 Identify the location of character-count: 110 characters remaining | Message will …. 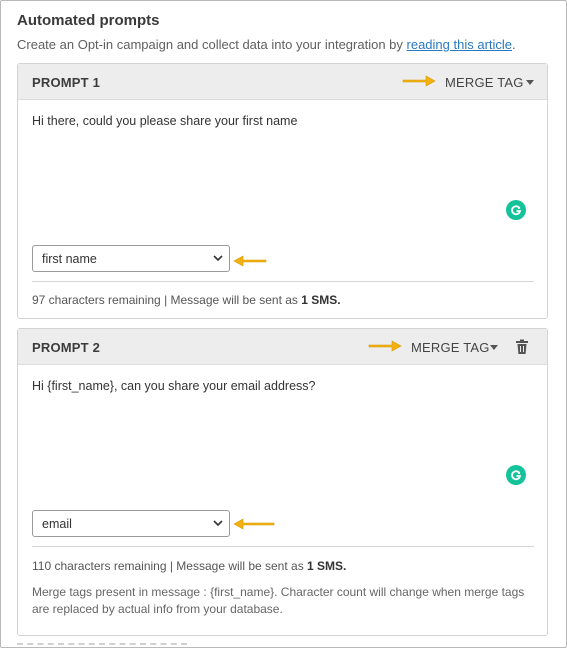
(189, 566).